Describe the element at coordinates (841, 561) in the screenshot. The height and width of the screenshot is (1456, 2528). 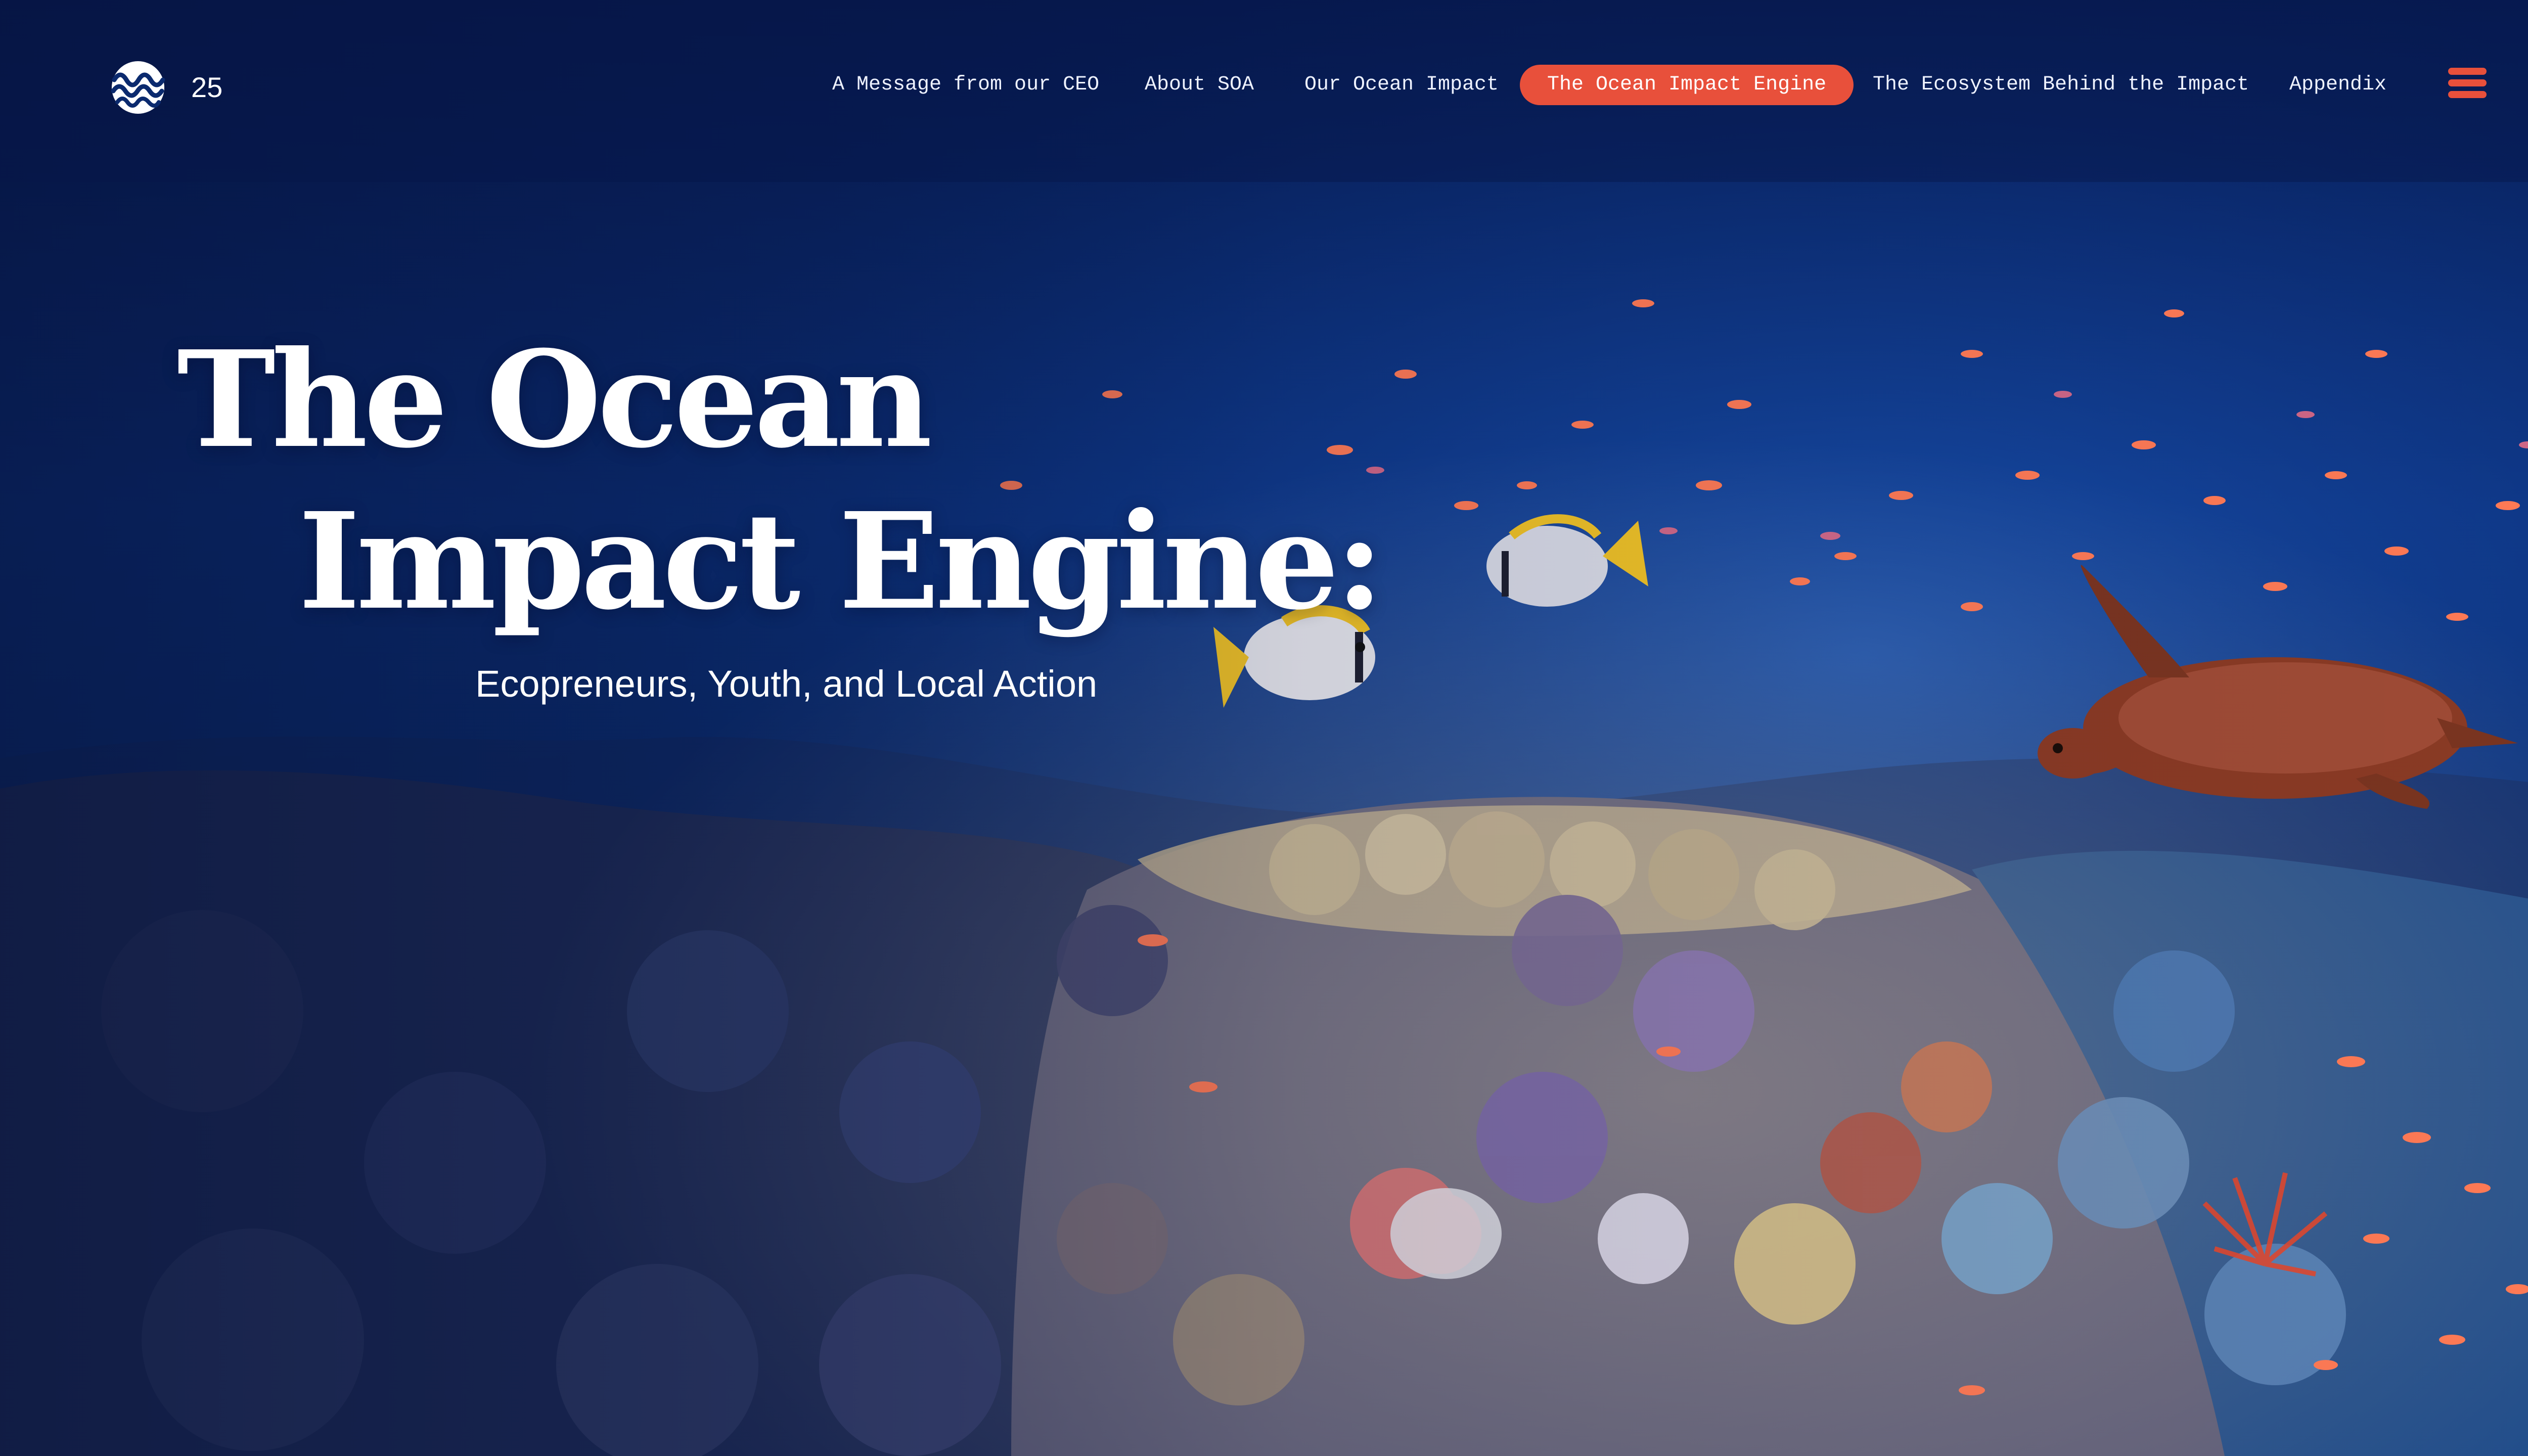
I see `hero-title-line-2: Impact Engine:` at that location.